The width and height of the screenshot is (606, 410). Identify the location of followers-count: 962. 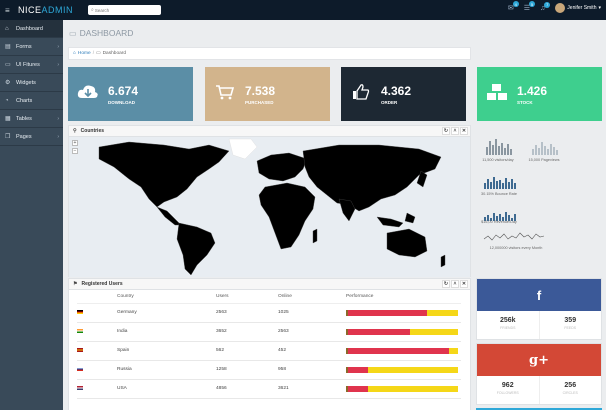
(507, 385).